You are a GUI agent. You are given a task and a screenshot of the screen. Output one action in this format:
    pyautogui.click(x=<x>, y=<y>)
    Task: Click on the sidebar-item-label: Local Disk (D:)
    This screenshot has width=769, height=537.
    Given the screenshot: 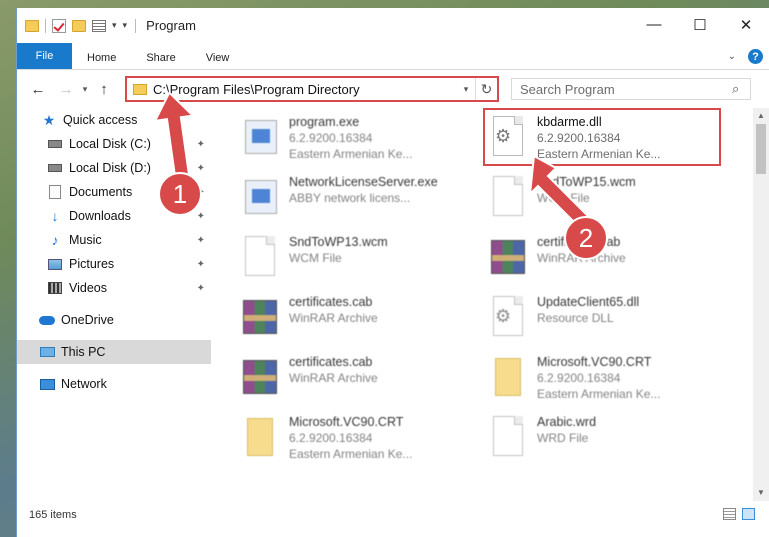 What is the action you would take?
    pyautogui.click(x=110, y=168)
    